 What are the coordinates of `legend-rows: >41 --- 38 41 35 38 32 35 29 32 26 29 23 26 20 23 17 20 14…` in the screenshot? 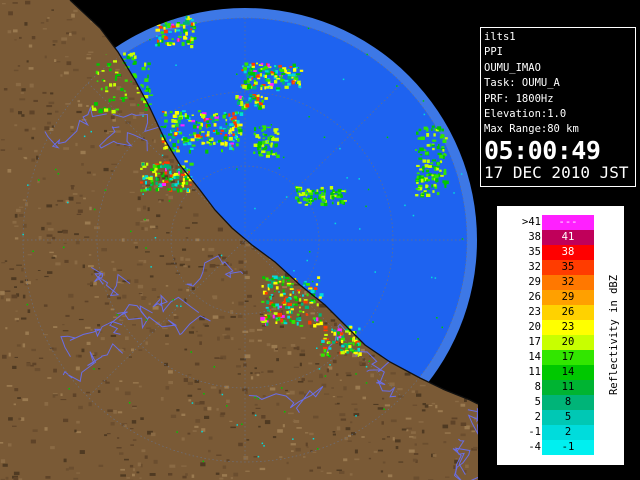 It's located at (554, 335).